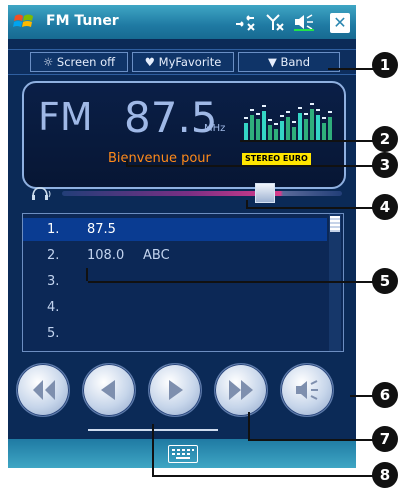 The width and height of the screenshot is (409, 496). Describe the element at coordinates (149, 62) in the screenshot. I see `heart-icon: ♥` at that location.